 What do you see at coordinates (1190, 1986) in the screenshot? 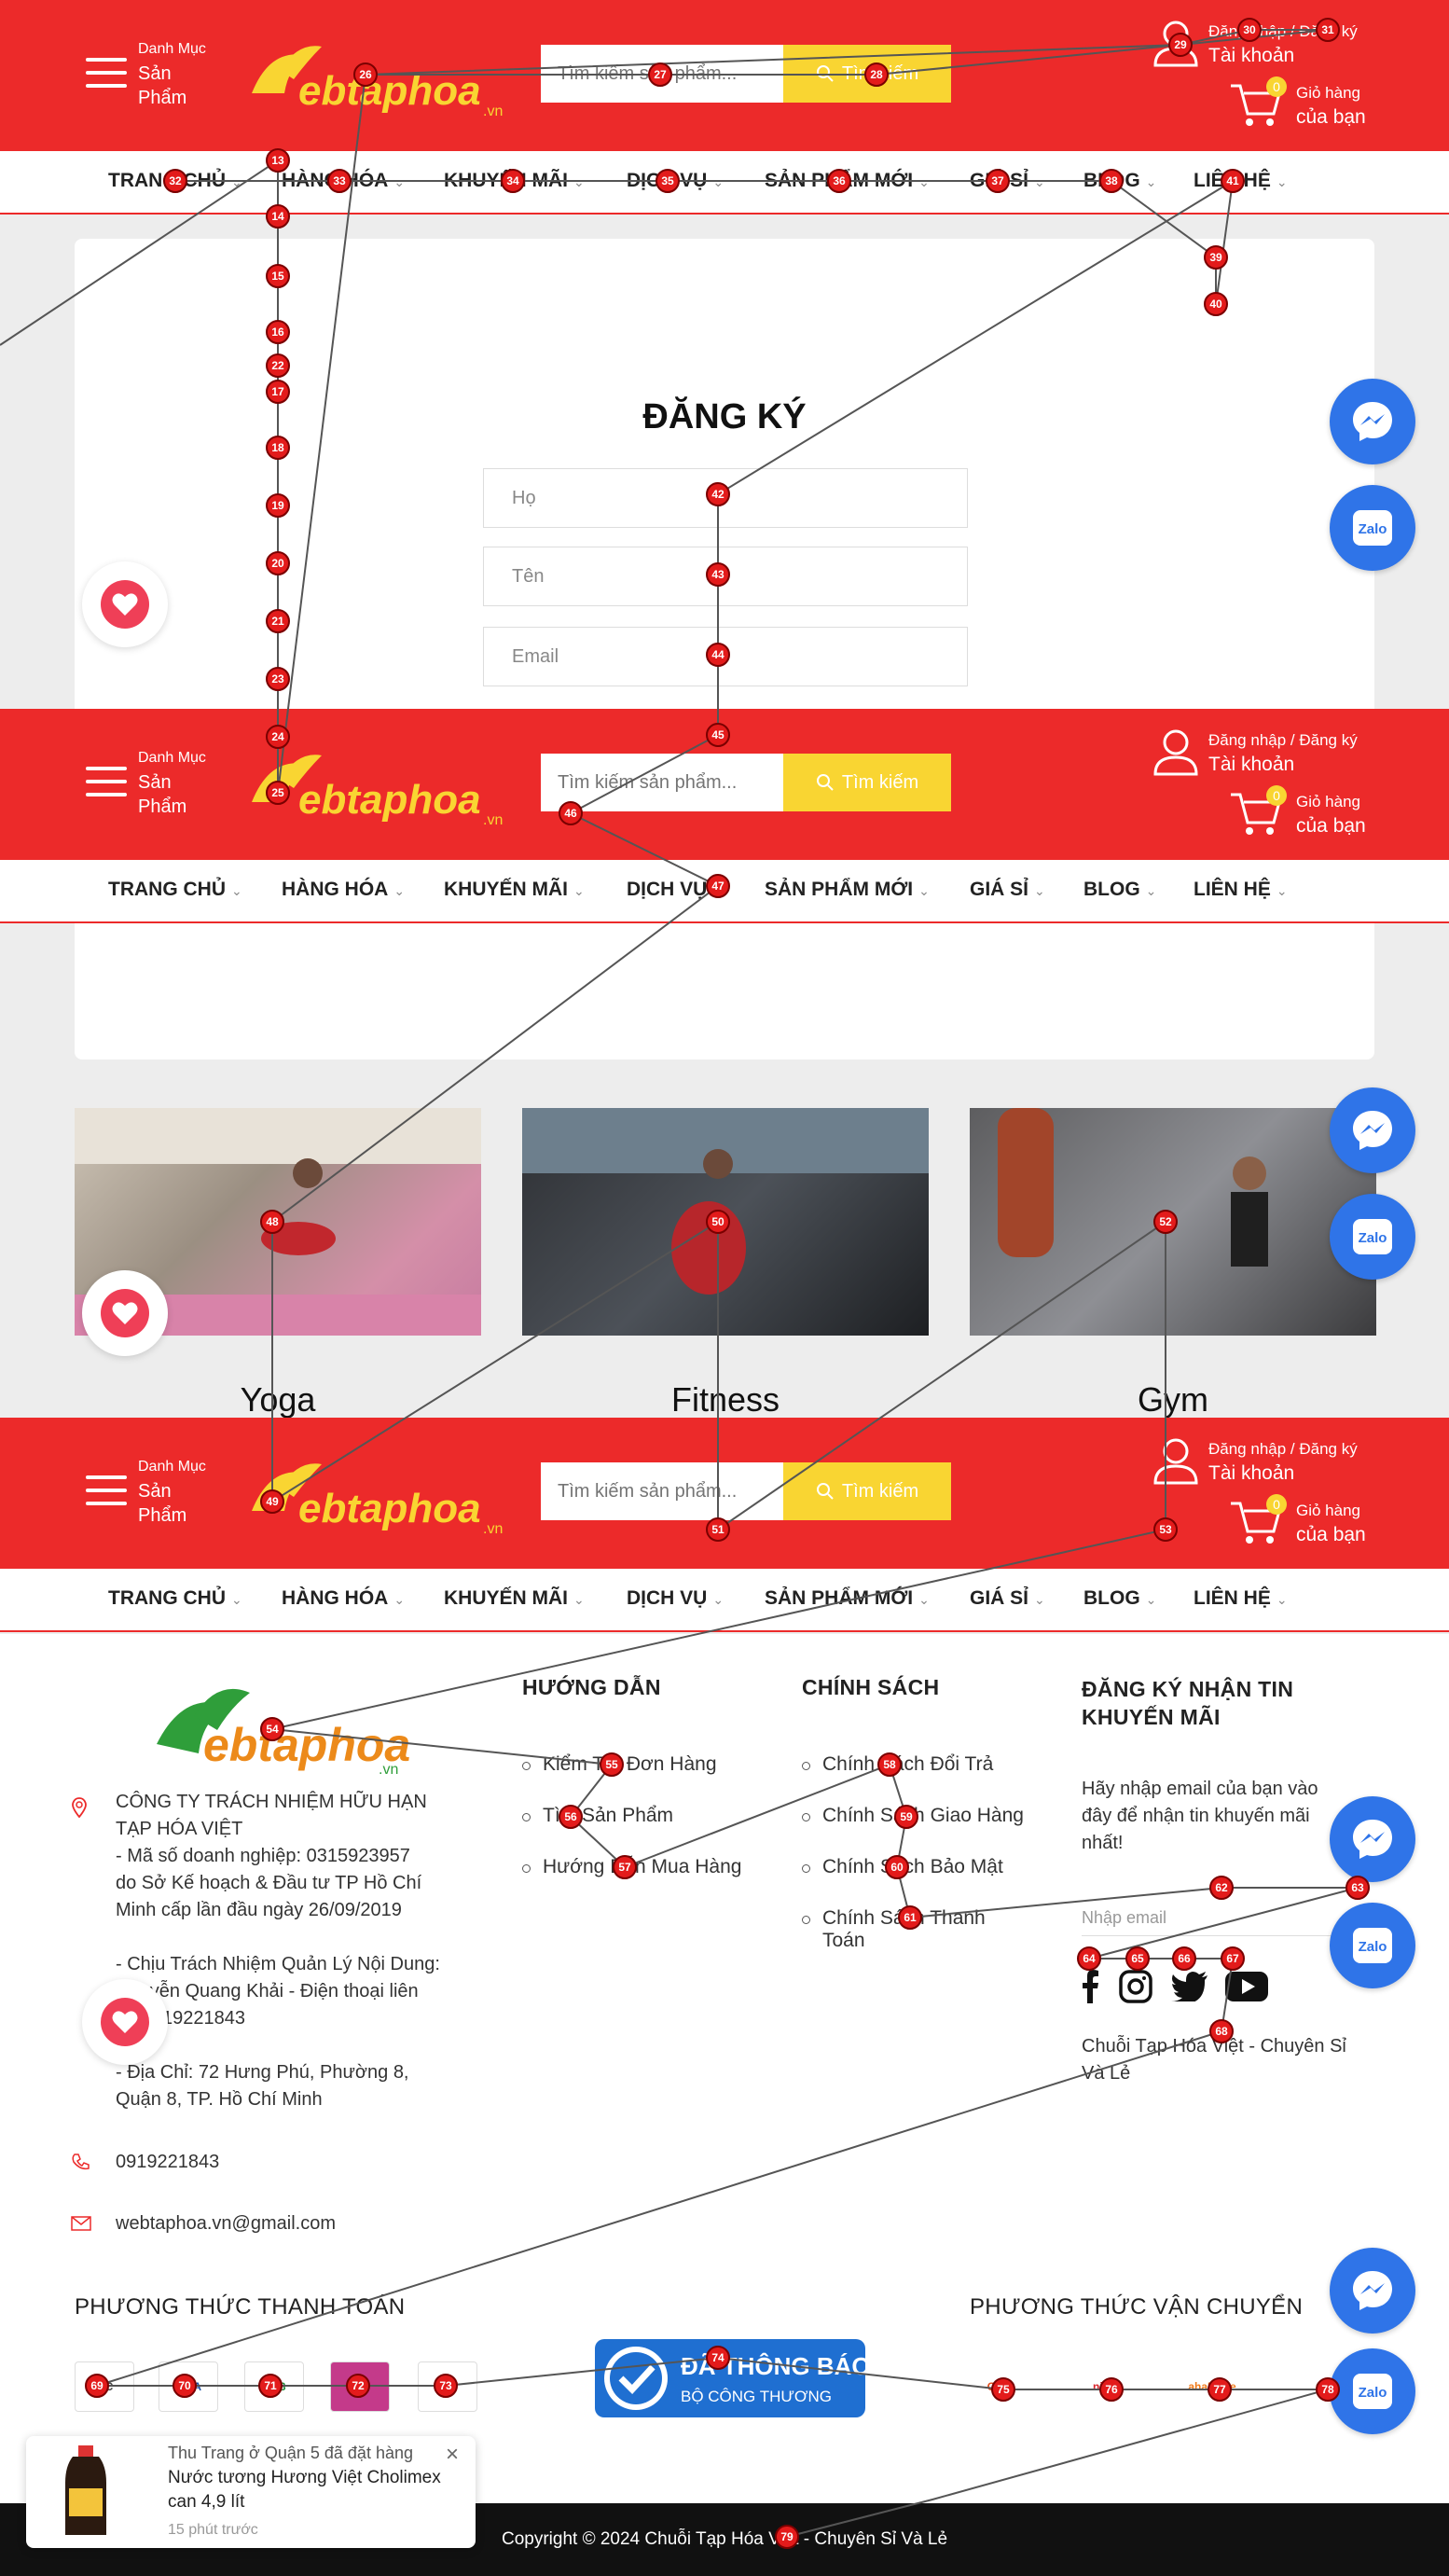
I see `twitter-icon` at bounding box center [1190, 1986].